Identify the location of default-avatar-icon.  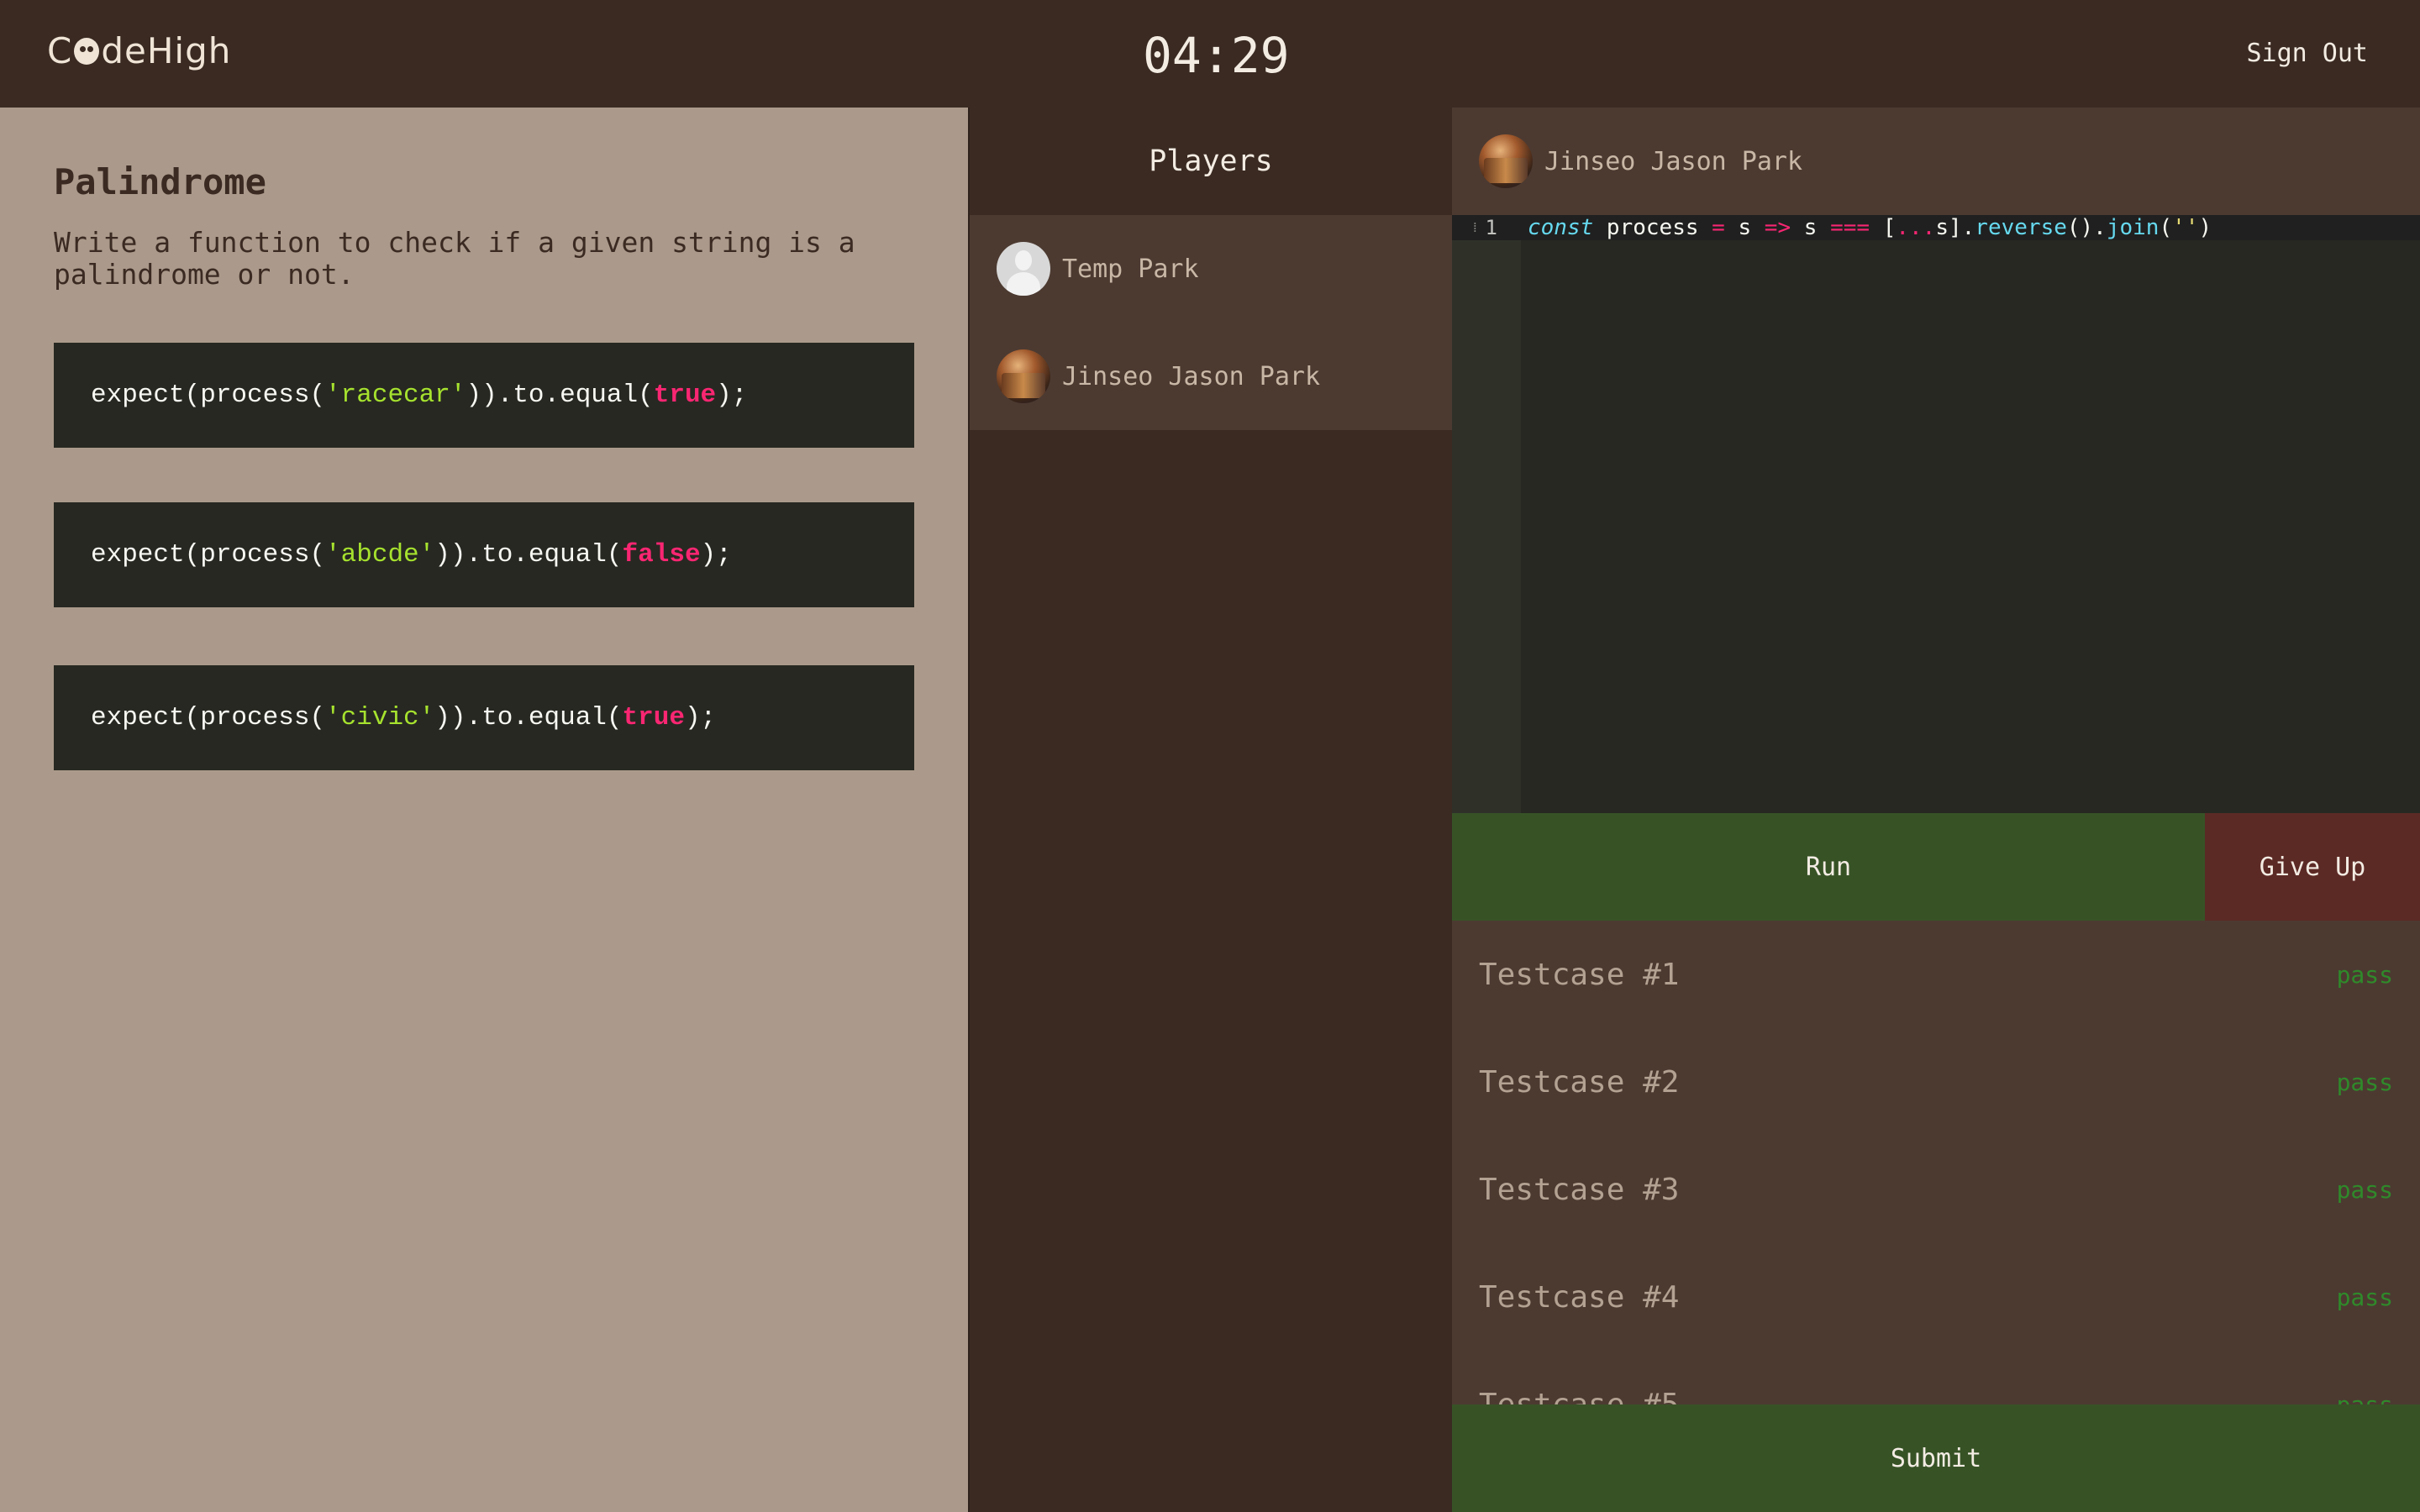
(1023, 269).